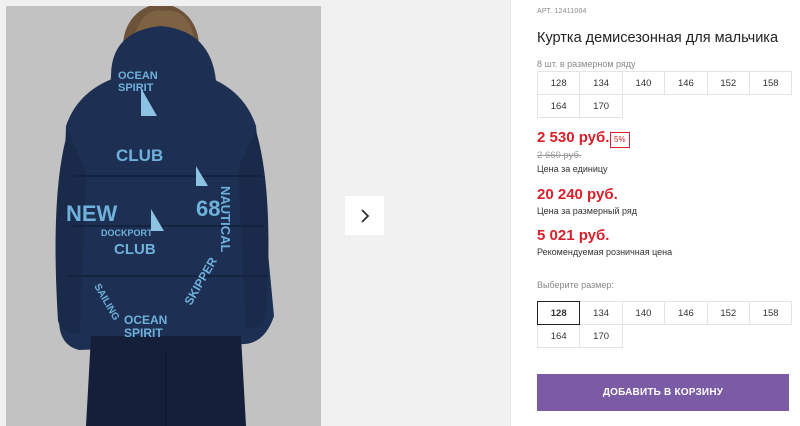 Image resolution: width=800 pixels, height=426 pixels. Describe the element at coordinates (208, 208) in the screenshot. I see `print-text: 68` at that location.